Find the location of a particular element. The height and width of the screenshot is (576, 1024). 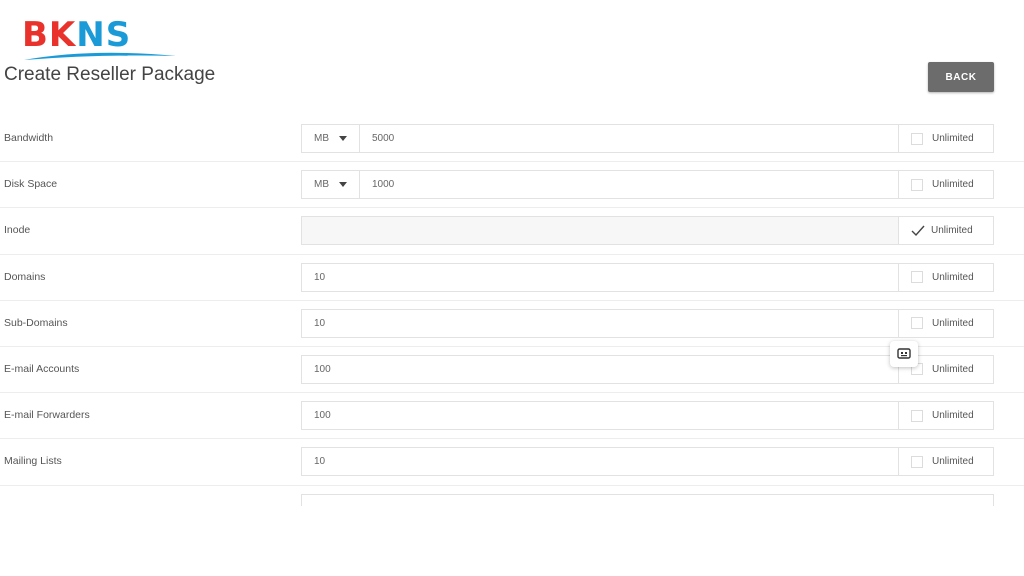

form-row-sub-domains: Sub-Domains 10 Unlimited is located at coordinates (512, 324).